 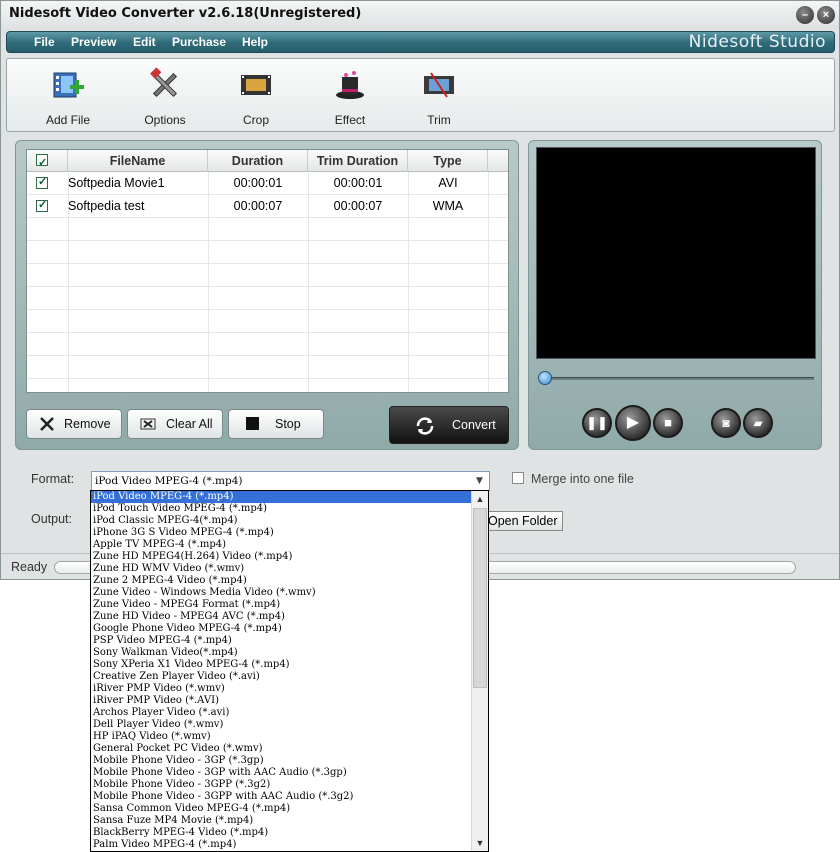 What do you see at coordinates (281, 677) in the screenshot?
I see `format-option: Creative Zen Player Video (*.avi)` at bounding box center [281, 677].